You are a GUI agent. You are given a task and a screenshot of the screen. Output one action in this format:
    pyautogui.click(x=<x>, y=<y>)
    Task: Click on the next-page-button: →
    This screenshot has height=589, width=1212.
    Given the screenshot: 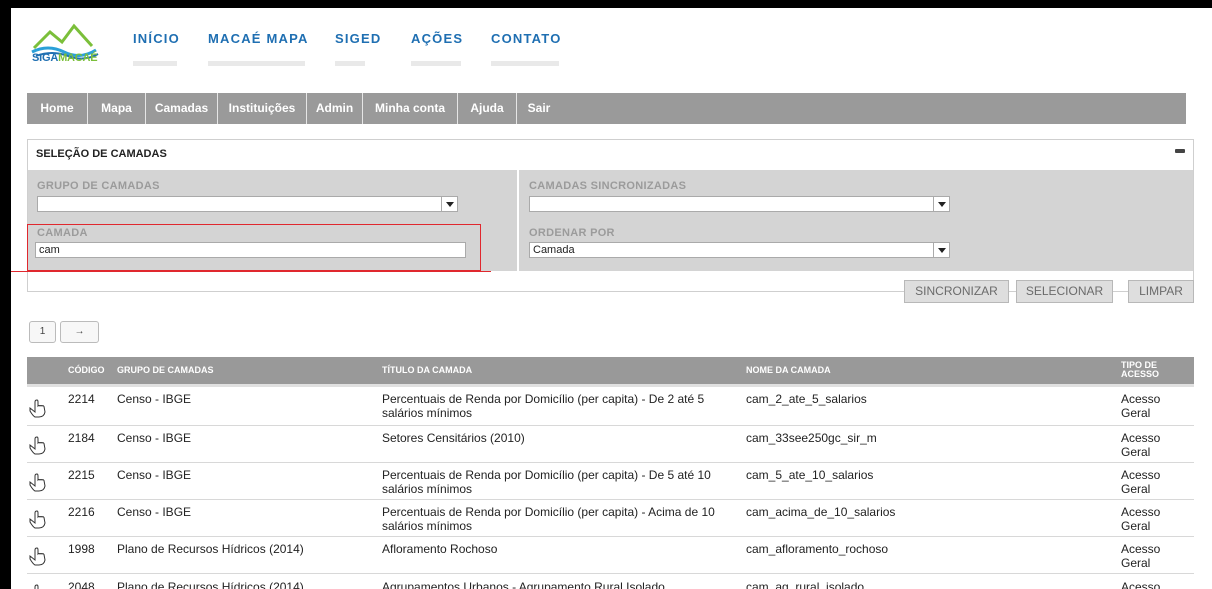 What is the action you would take?
    pyautogui.click(x=79, y=332)
    